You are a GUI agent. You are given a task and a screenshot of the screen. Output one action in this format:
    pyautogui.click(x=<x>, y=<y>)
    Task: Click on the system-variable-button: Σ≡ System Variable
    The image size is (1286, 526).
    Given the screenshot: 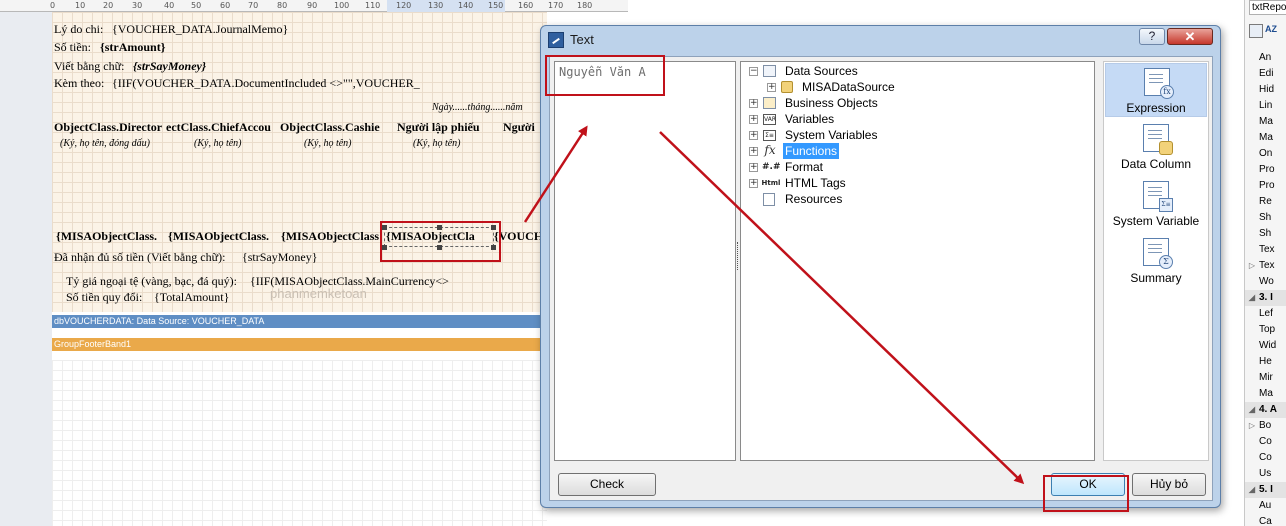 What is the action you would take?
    pyautogui.click(x=1156, y=204)
    